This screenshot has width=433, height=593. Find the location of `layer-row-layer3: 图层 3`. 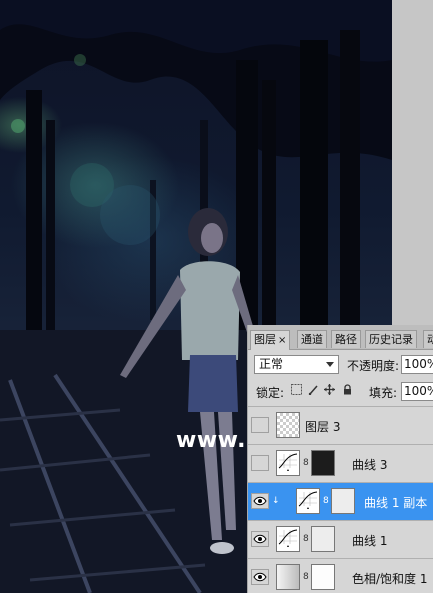

layer-row-layer3: 图层 3 is located at coordinates (340, 425).